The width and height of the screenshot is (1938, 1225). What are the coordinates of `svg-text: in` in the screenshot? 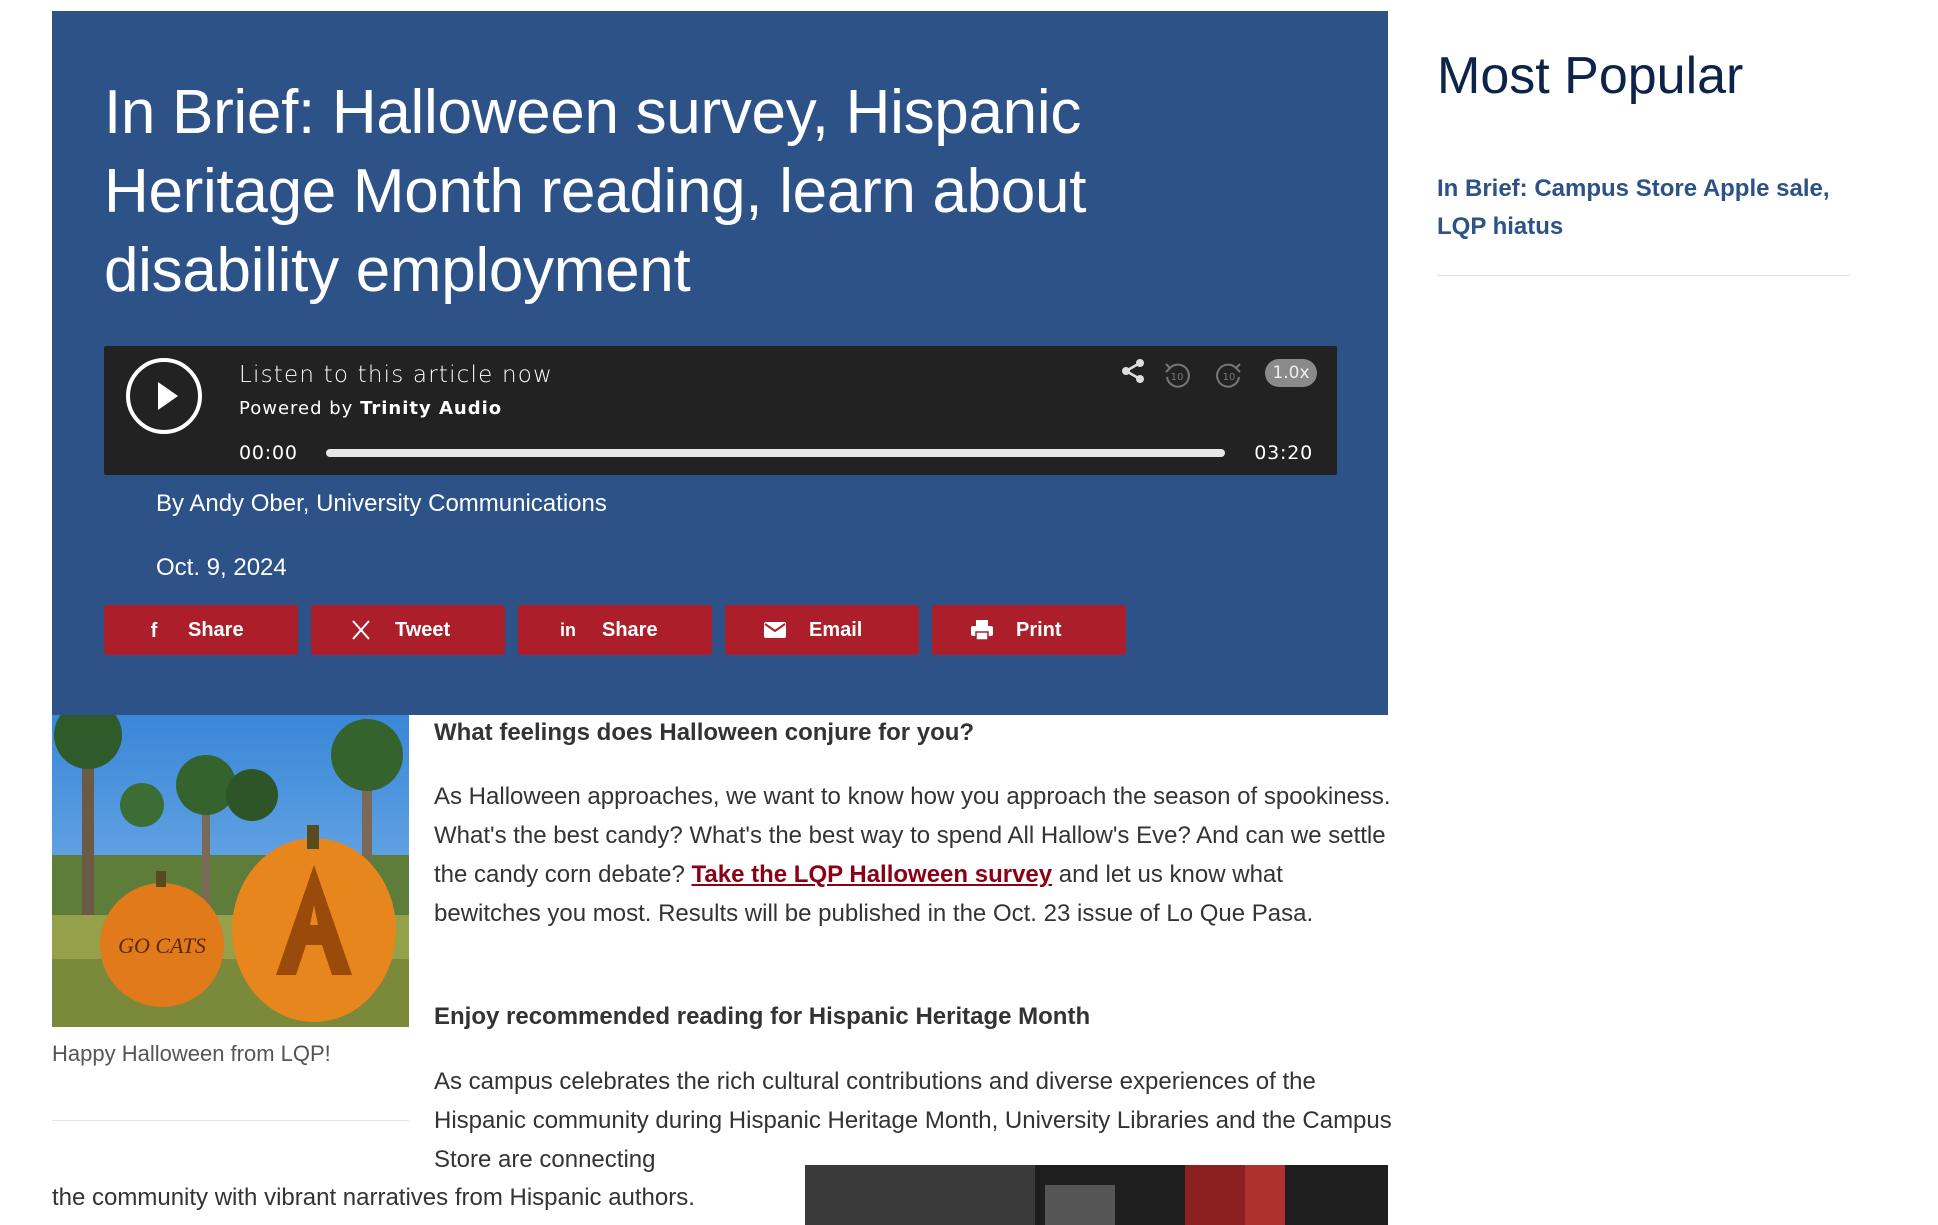 It's located at (568, 630).